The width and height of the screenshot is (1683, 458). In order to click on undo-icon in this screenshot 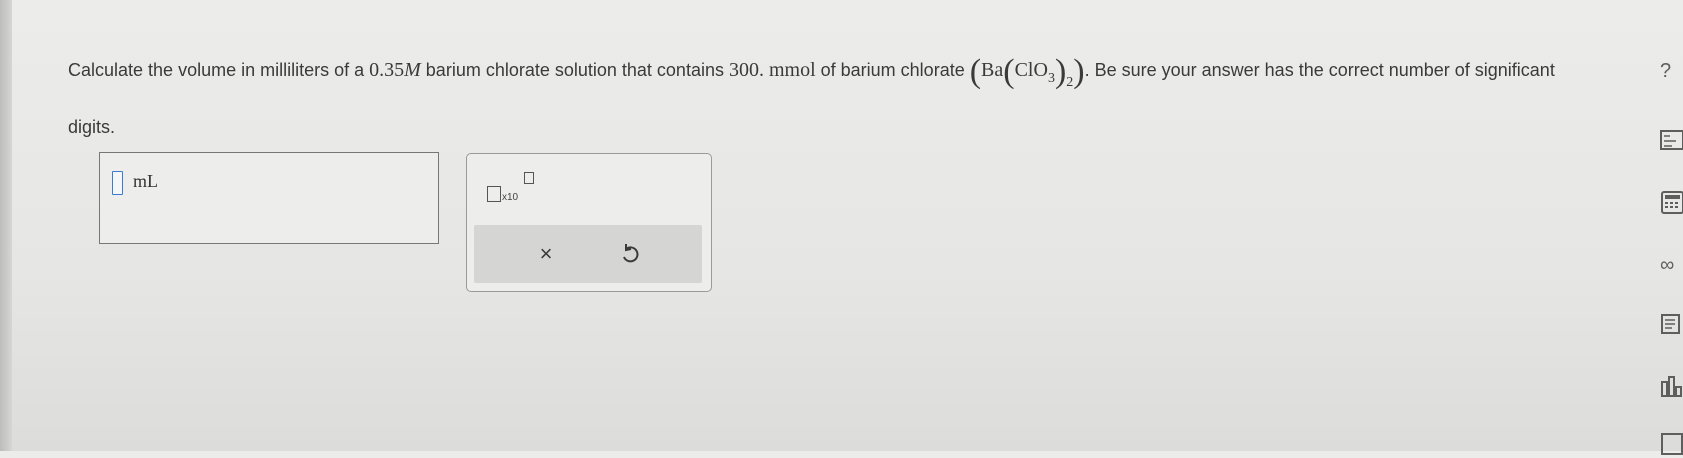, I will do `click(631, 253)`.